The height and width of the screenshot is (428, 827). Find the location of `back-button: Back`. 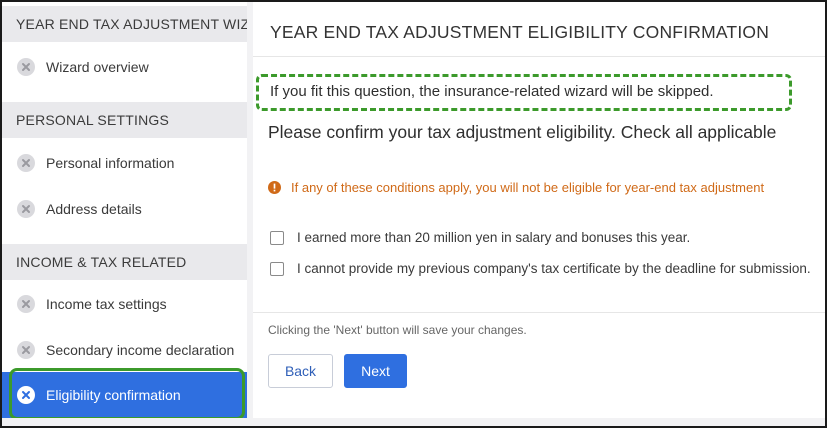

back-button: Back is located at coordinates (300, 371).